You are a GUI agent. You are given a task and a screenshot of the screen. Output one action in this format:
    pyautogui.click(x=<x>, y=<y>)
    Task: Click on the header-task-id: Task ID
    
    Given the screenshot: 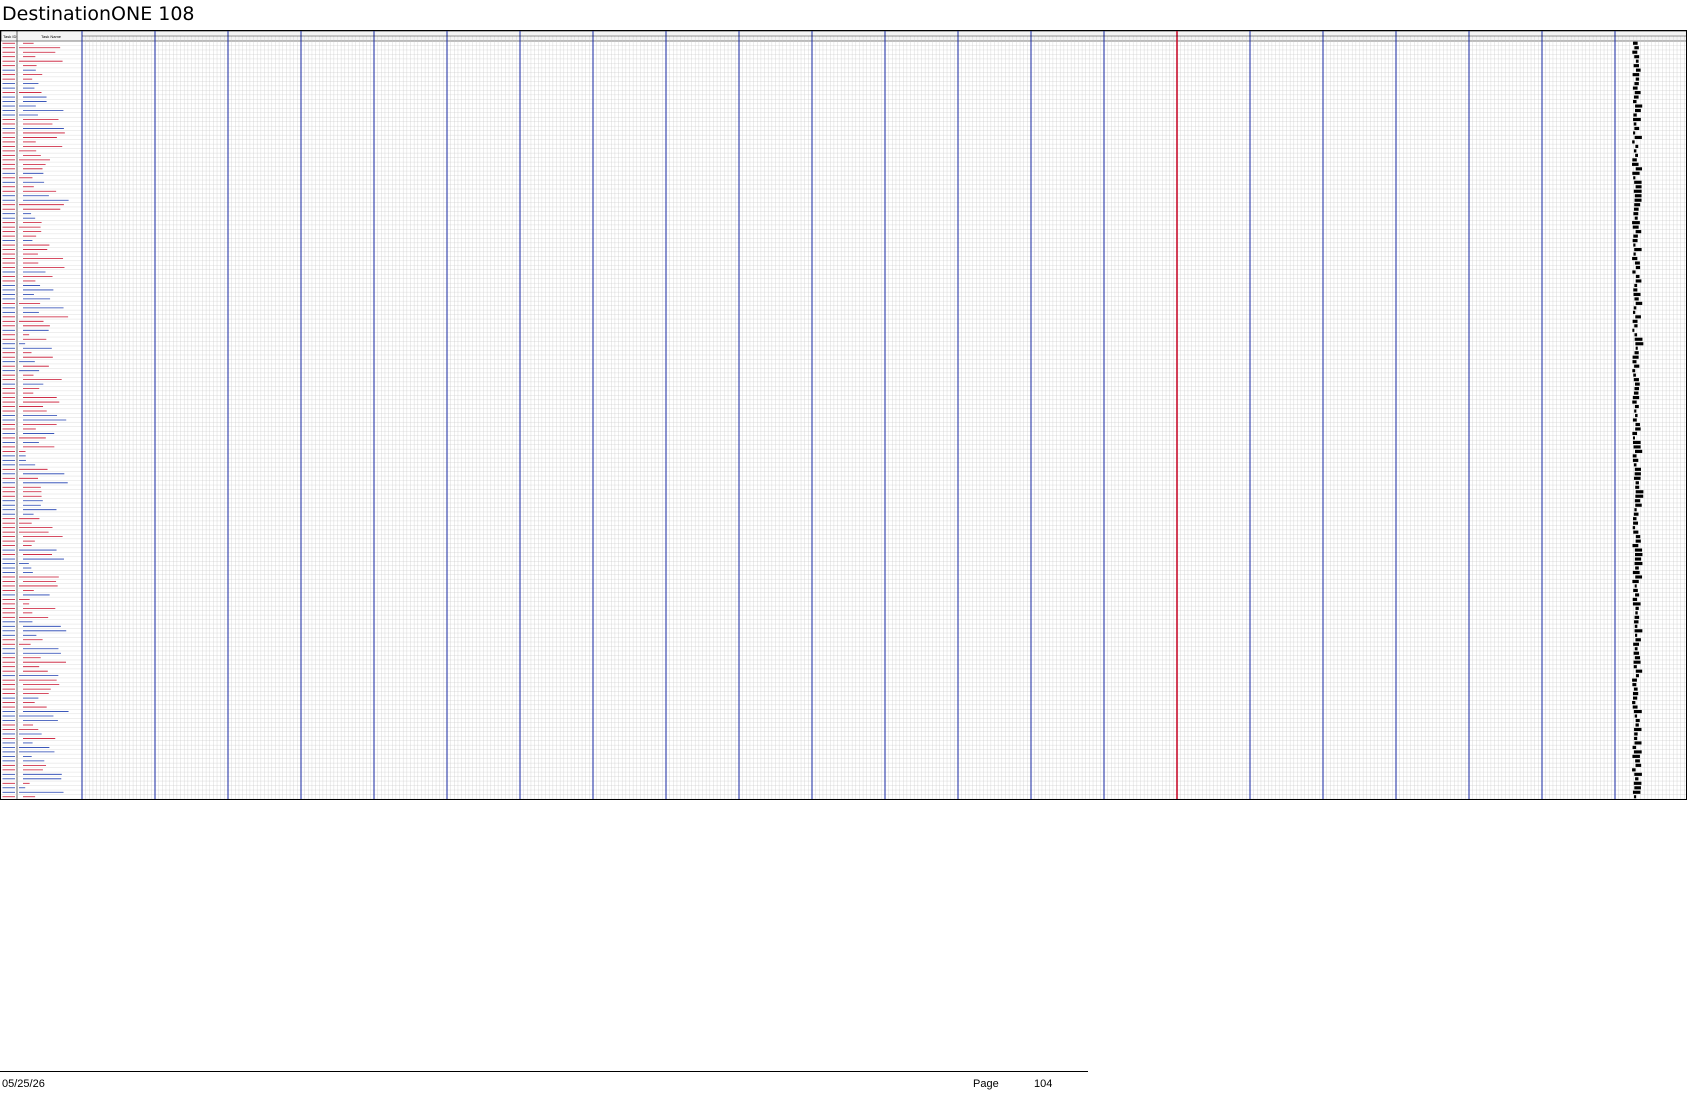 What is the action you would take?
    pyautogui.click(x=9, y=36)
    